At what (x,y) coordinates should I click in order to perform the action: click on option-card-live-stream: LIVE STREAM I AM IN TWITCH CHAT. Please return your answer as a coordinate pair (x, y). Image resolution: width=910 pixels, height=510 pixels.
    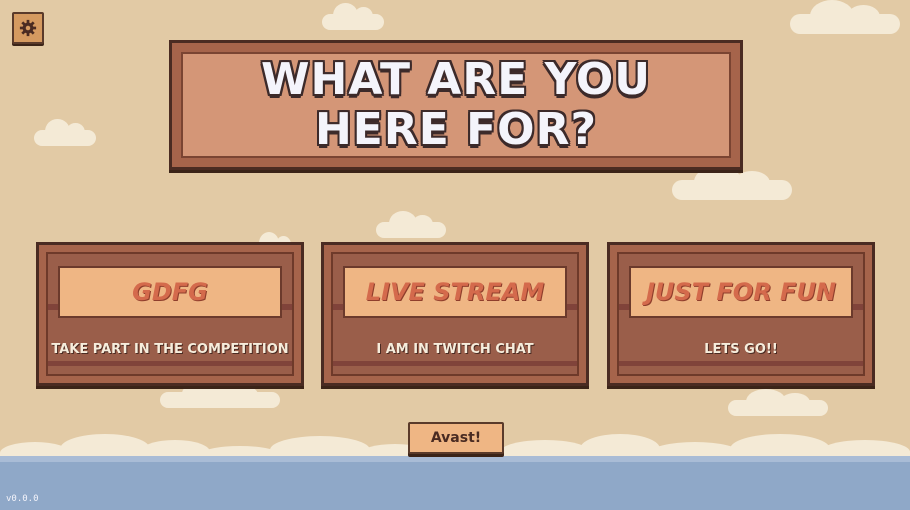
    Looking at the image, I should click on (455, 314).